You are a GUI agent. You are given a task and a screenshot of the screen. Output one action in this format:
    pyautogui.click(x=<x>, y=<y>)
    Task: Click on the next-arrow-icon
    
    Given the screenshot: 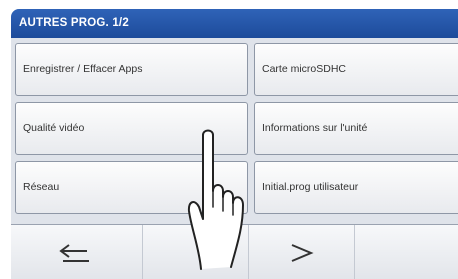 What is the action you would take?
    pyautogui.click(x=302, y=252)
    